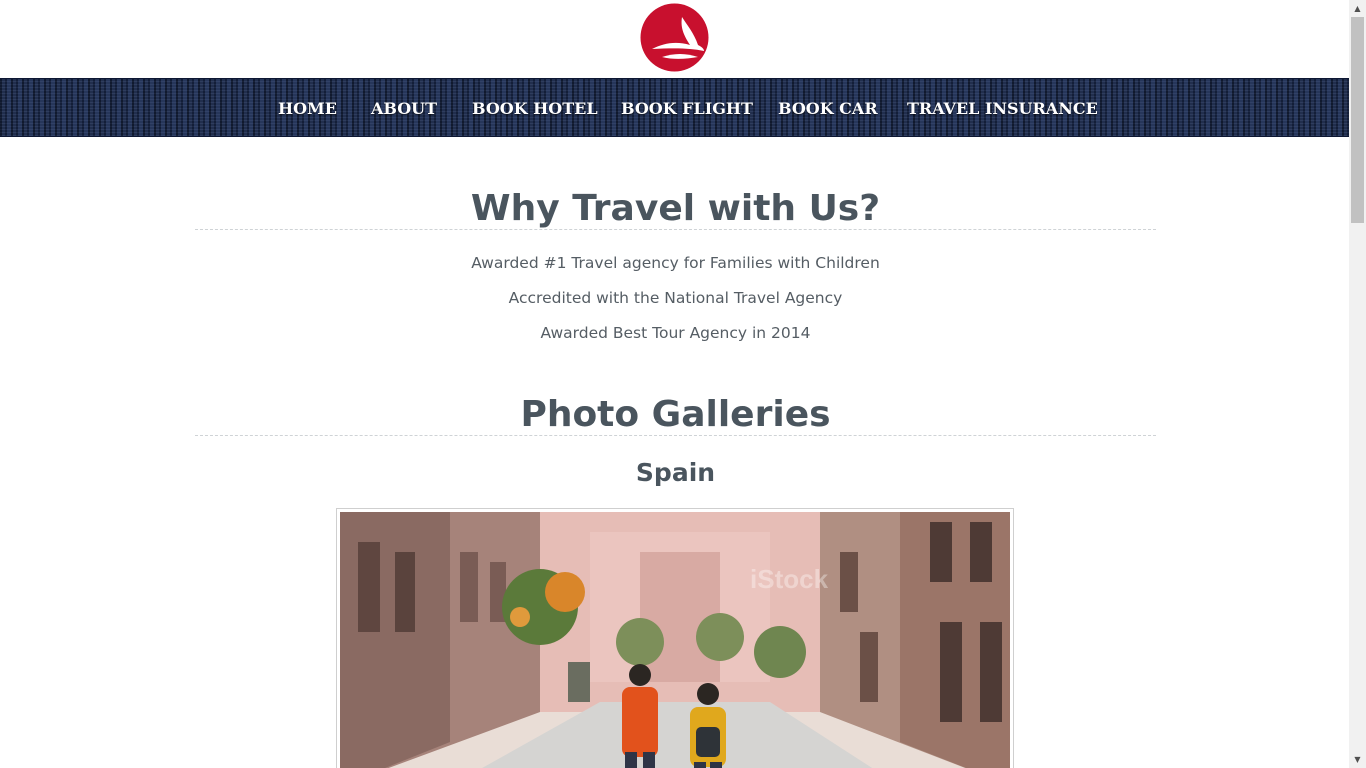 The height and width of the screenshot is (768, 1366). What do you see at coordinates (828, 109) in the screenshot?
I see `nav-book-car: BOOK CAR` at bounding box center [828, 109].